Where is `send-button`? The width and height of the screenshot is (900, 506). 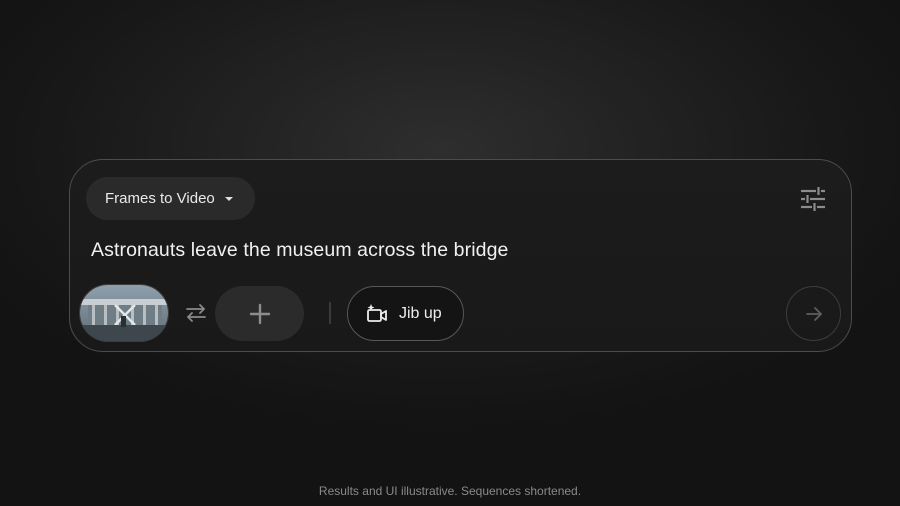 send-button is located at coordinates (813, 313).